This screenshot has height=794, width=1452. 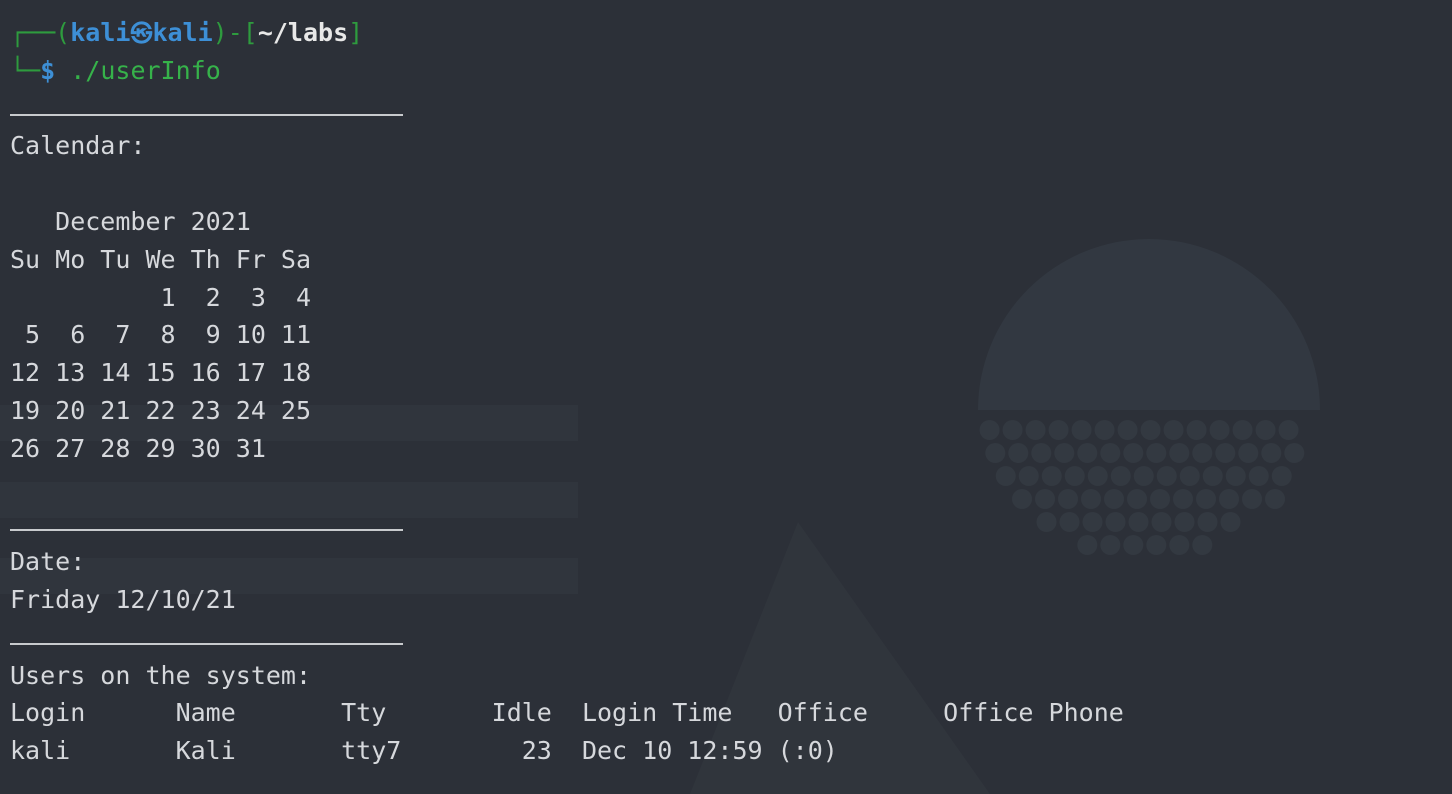 What do you see at coordinates (48, 562) in the screenshot?
I see `date-heading: Date:` at bounding box center [48, 562].